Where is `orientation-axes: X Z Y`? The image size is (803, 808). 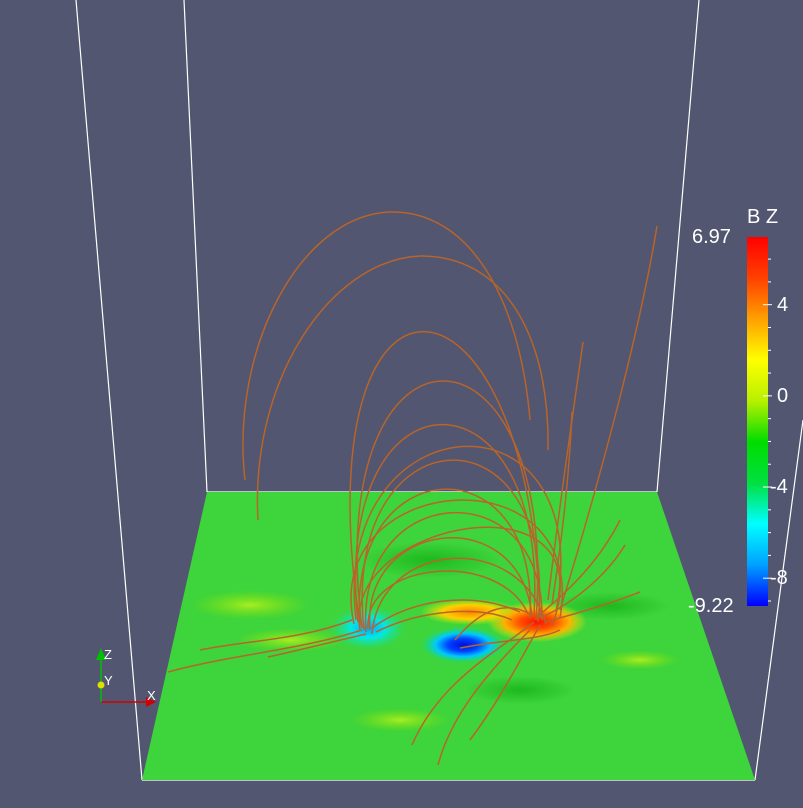 orientation-axes: X Z Y is located at coordinates (126, 677).